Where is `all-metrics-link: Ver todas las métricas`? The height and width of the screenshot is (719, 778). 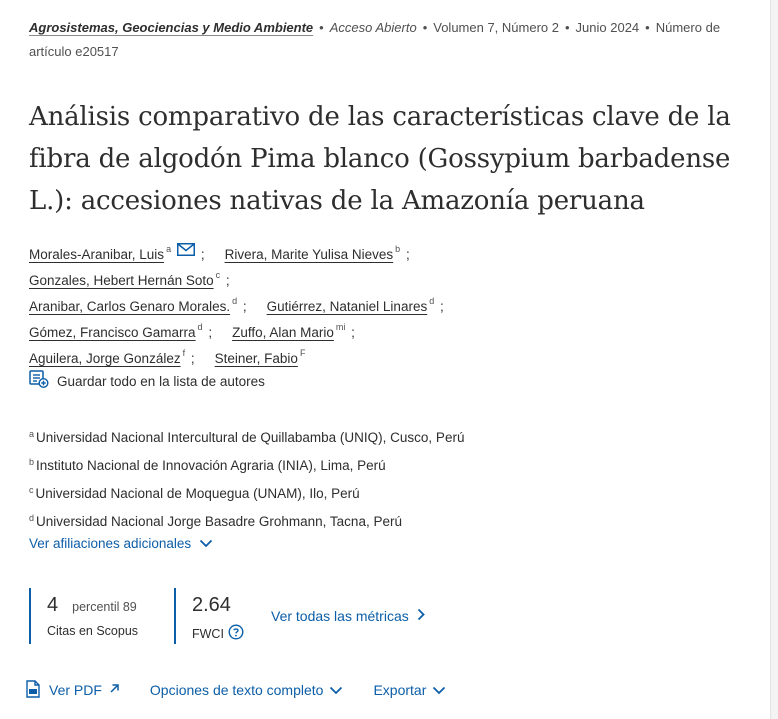
all-metrics-link: Ver todas las métricas is located at coordinates (348, 616).